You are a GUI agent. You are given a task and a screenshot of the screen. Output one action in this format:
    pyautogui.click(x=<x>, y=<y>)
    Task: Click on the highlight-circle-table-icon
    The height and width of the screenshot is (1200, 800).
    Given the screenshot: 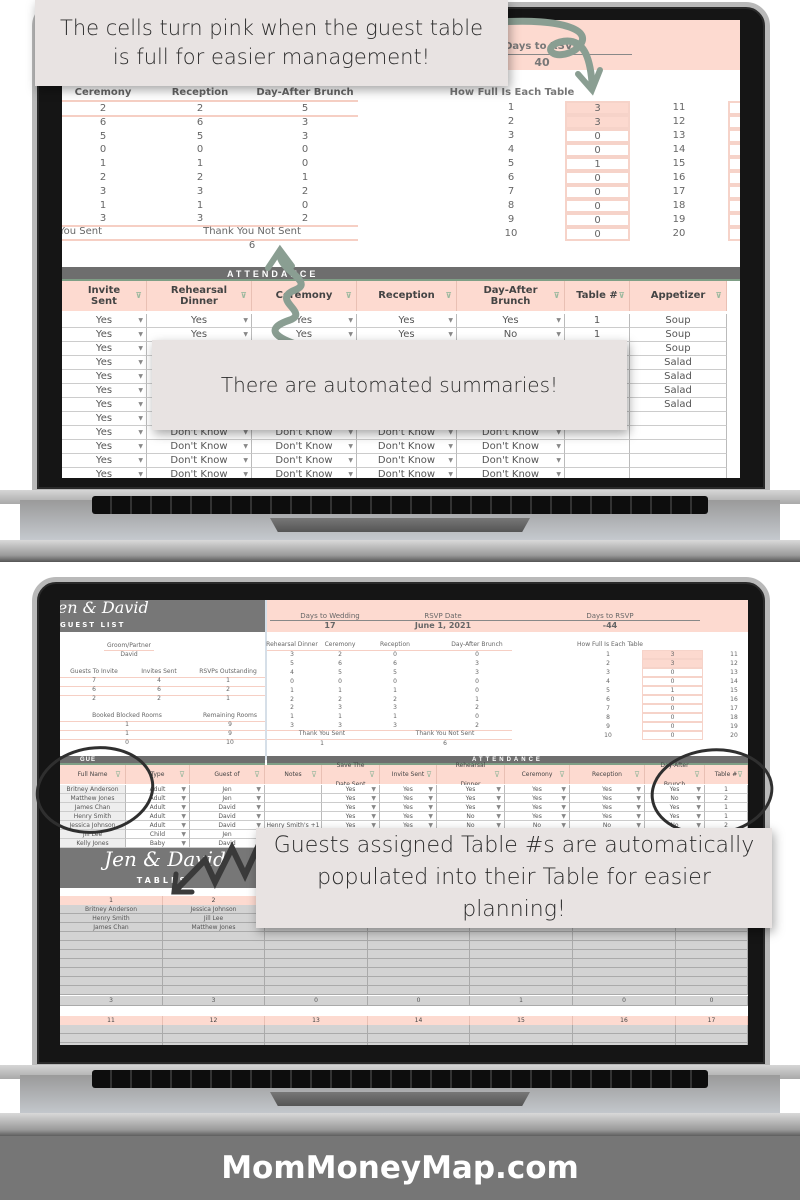 What is the action you would take?
    pyautogui.click(x=712, y=792)
    